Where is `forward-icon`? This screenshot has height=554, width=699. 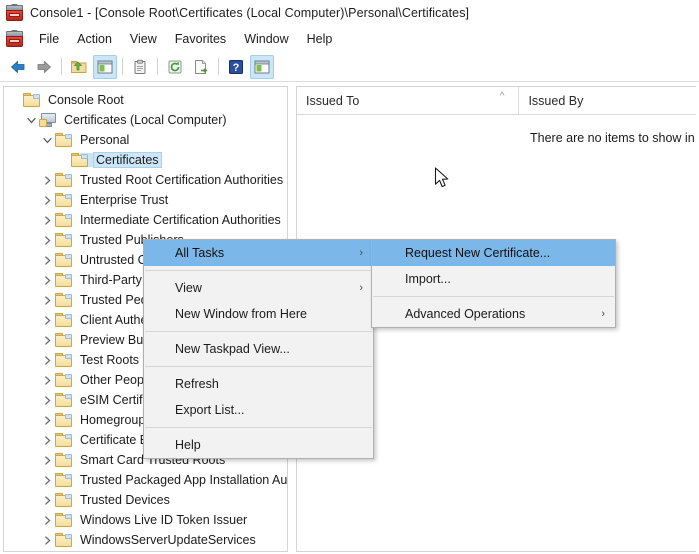 forward-icon is located at coordinates (44, 66).